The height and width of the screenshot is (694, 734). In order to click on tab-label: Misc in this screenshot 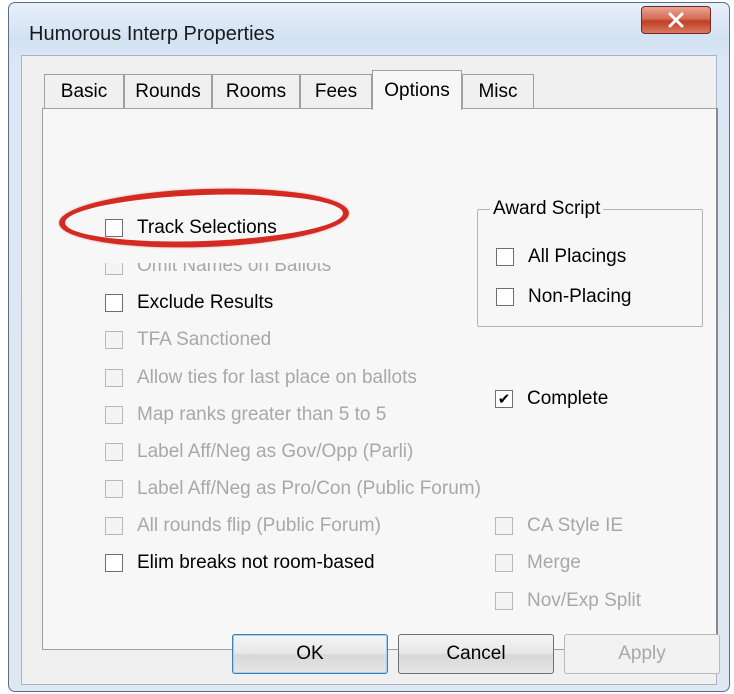, I will do `click(498, 91)`.